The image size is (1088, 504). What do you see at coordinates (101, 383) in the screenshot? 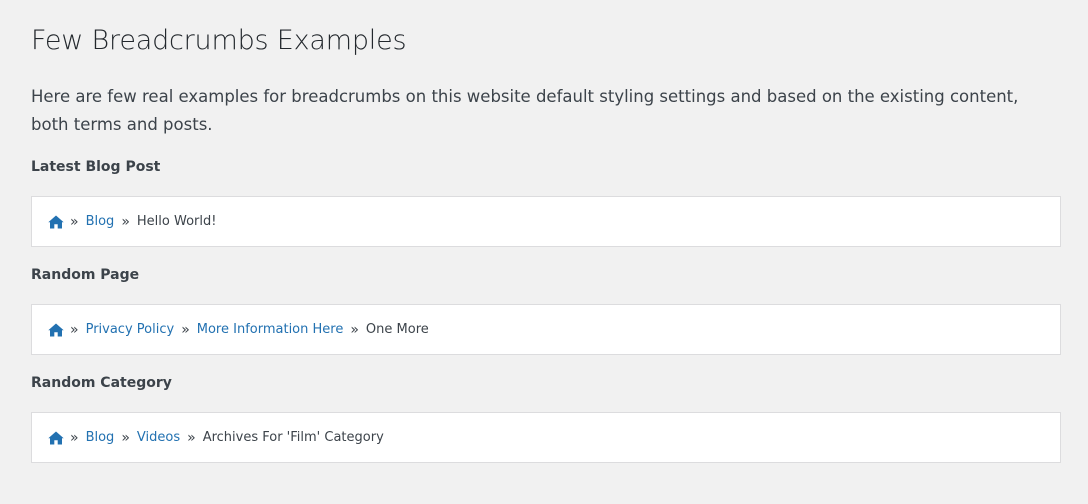
I see `section-title-random-category: Random Category` at bounding box center [101, 383].